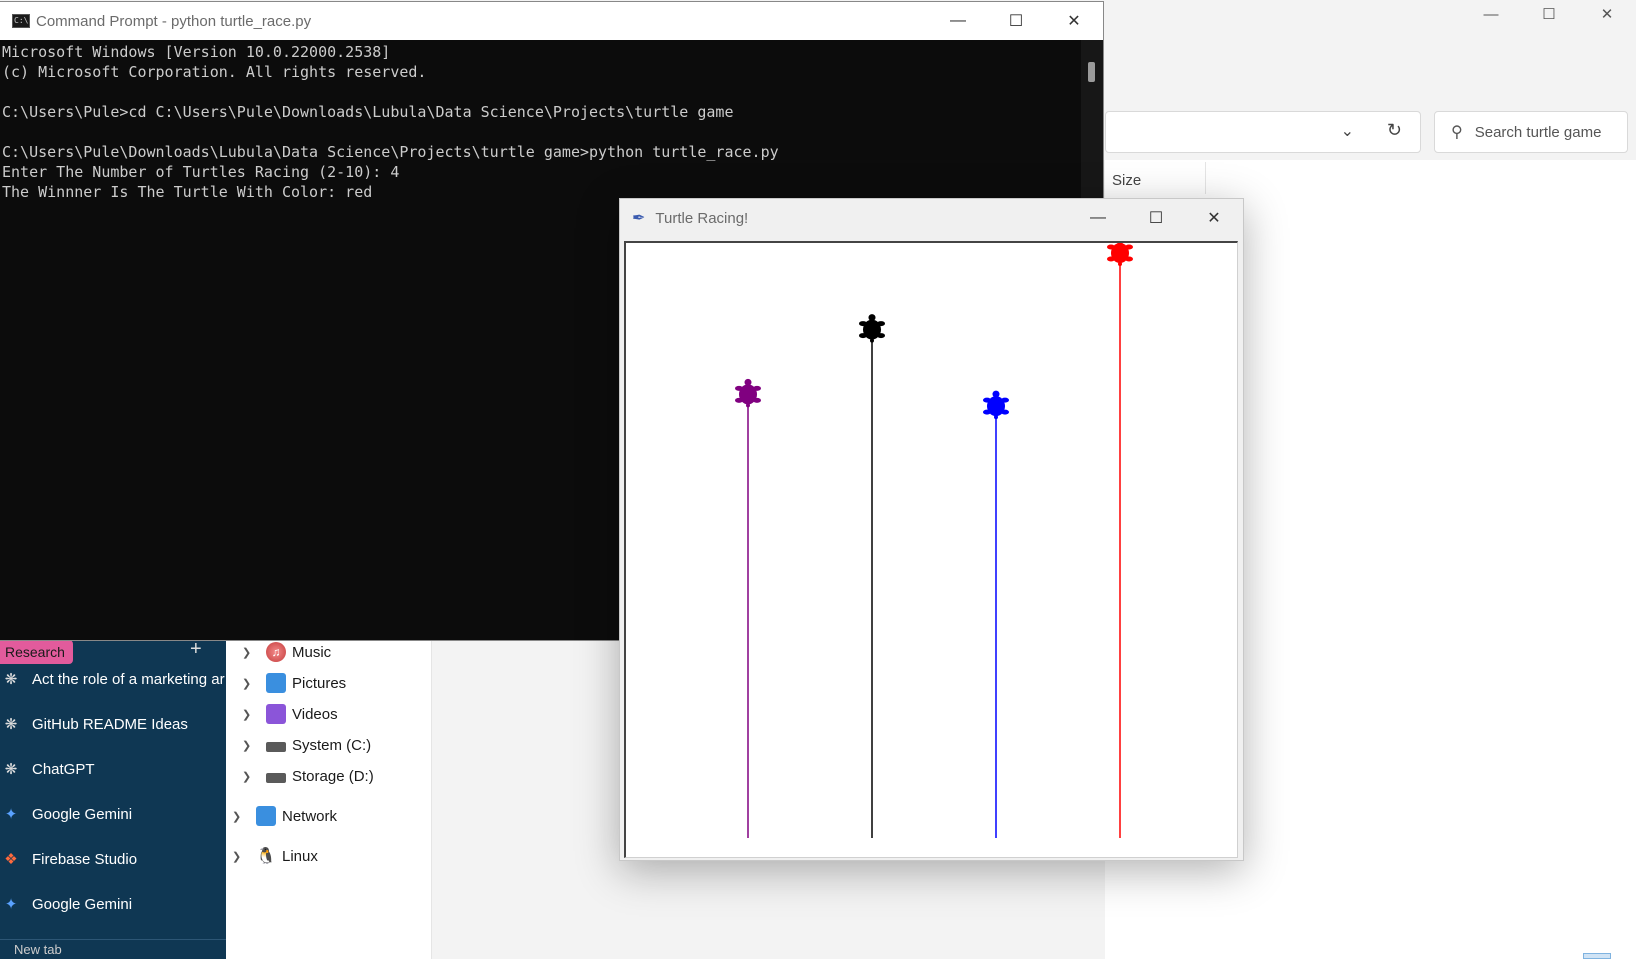  What do you see at coordinates (1538, 132) in the screenshot?
I see `search-placeholder: Search turtle game` at bounding box center [1538, 132].